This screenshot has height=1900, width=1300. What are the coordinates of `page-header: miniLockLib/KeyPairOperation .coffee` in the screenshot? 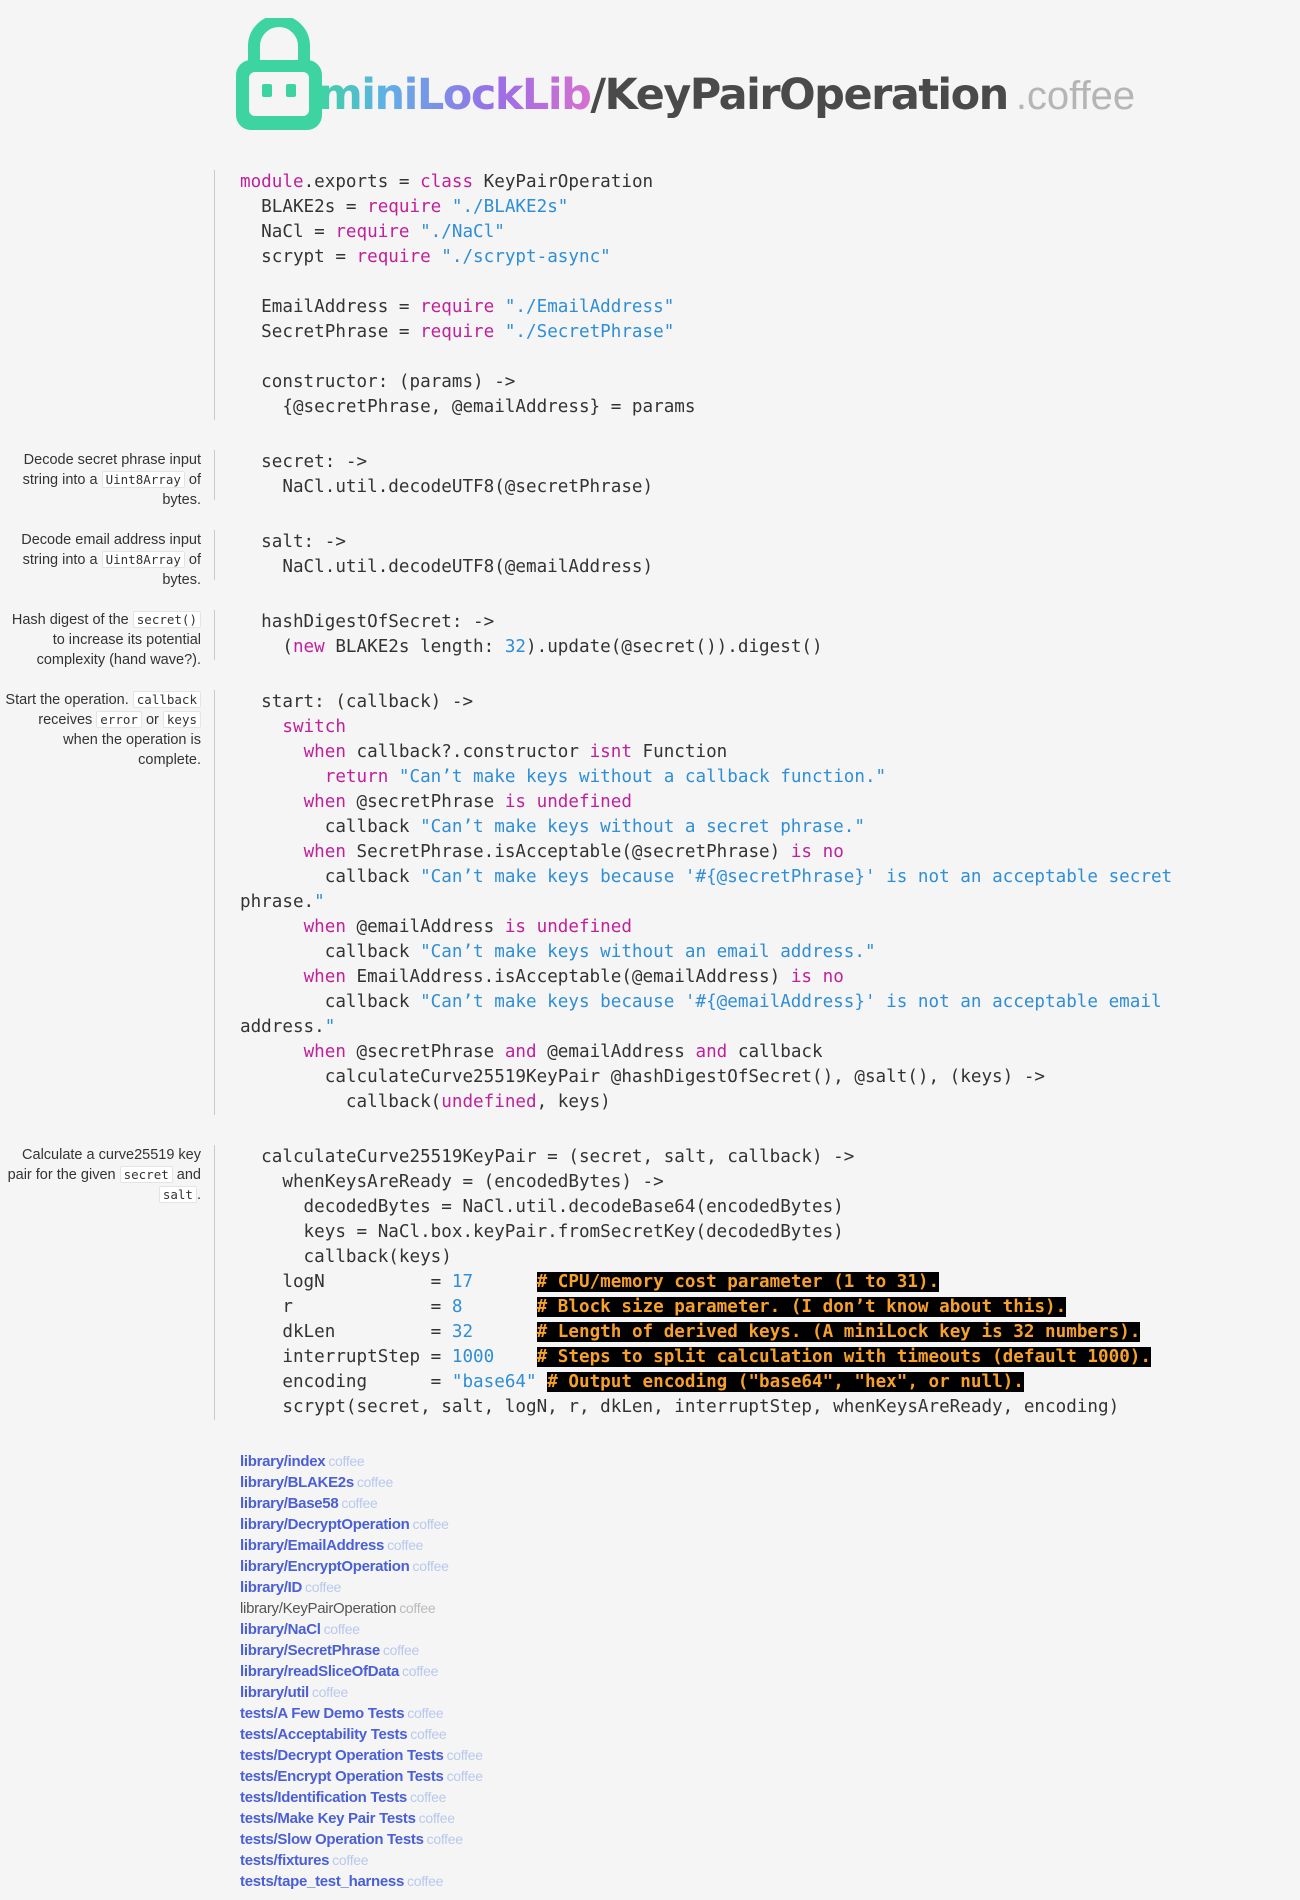 It's located at (736, 74).